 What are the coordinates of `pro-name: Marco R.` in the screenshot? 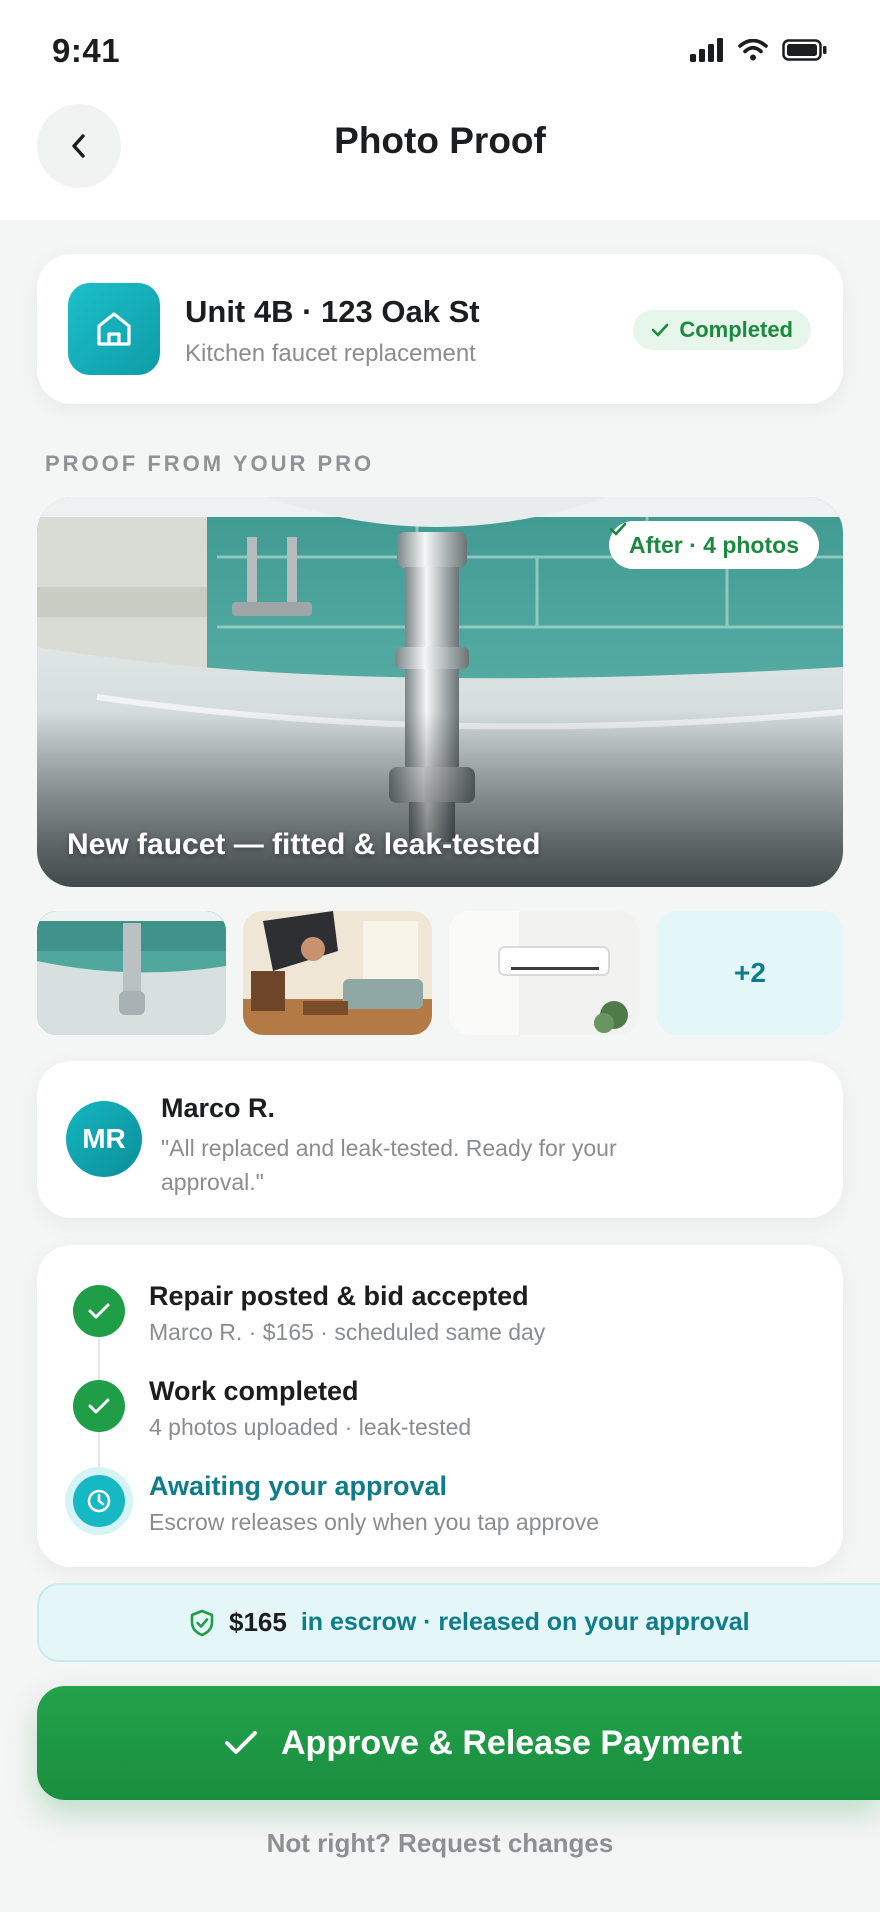 It's located at (218, 1108).